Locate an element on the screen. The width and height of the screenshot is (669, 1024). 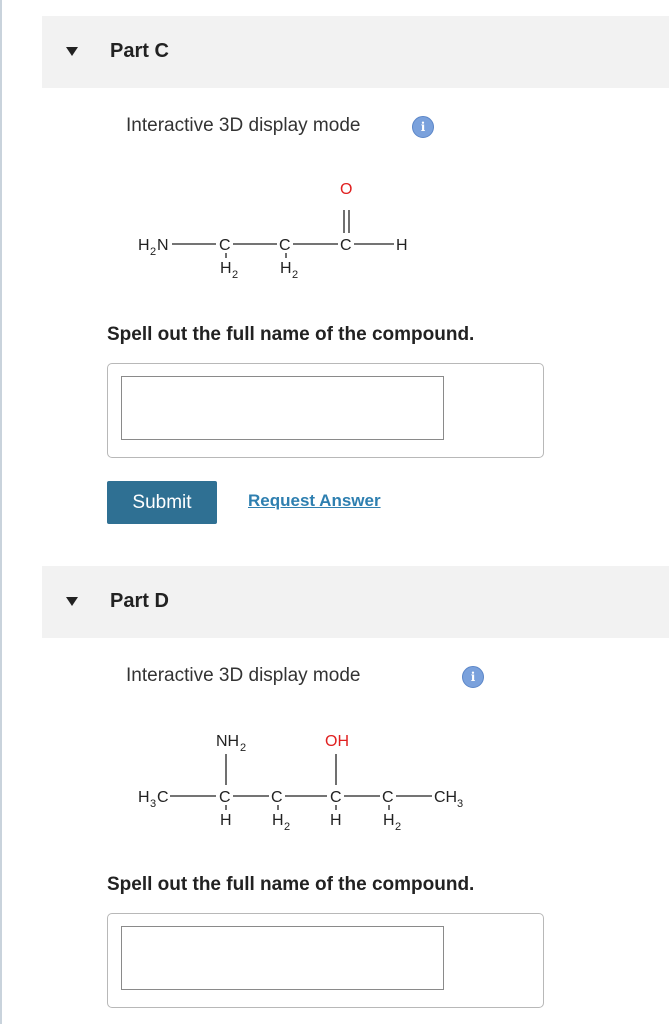
answer-input-d is located at coordinates (282, 958).